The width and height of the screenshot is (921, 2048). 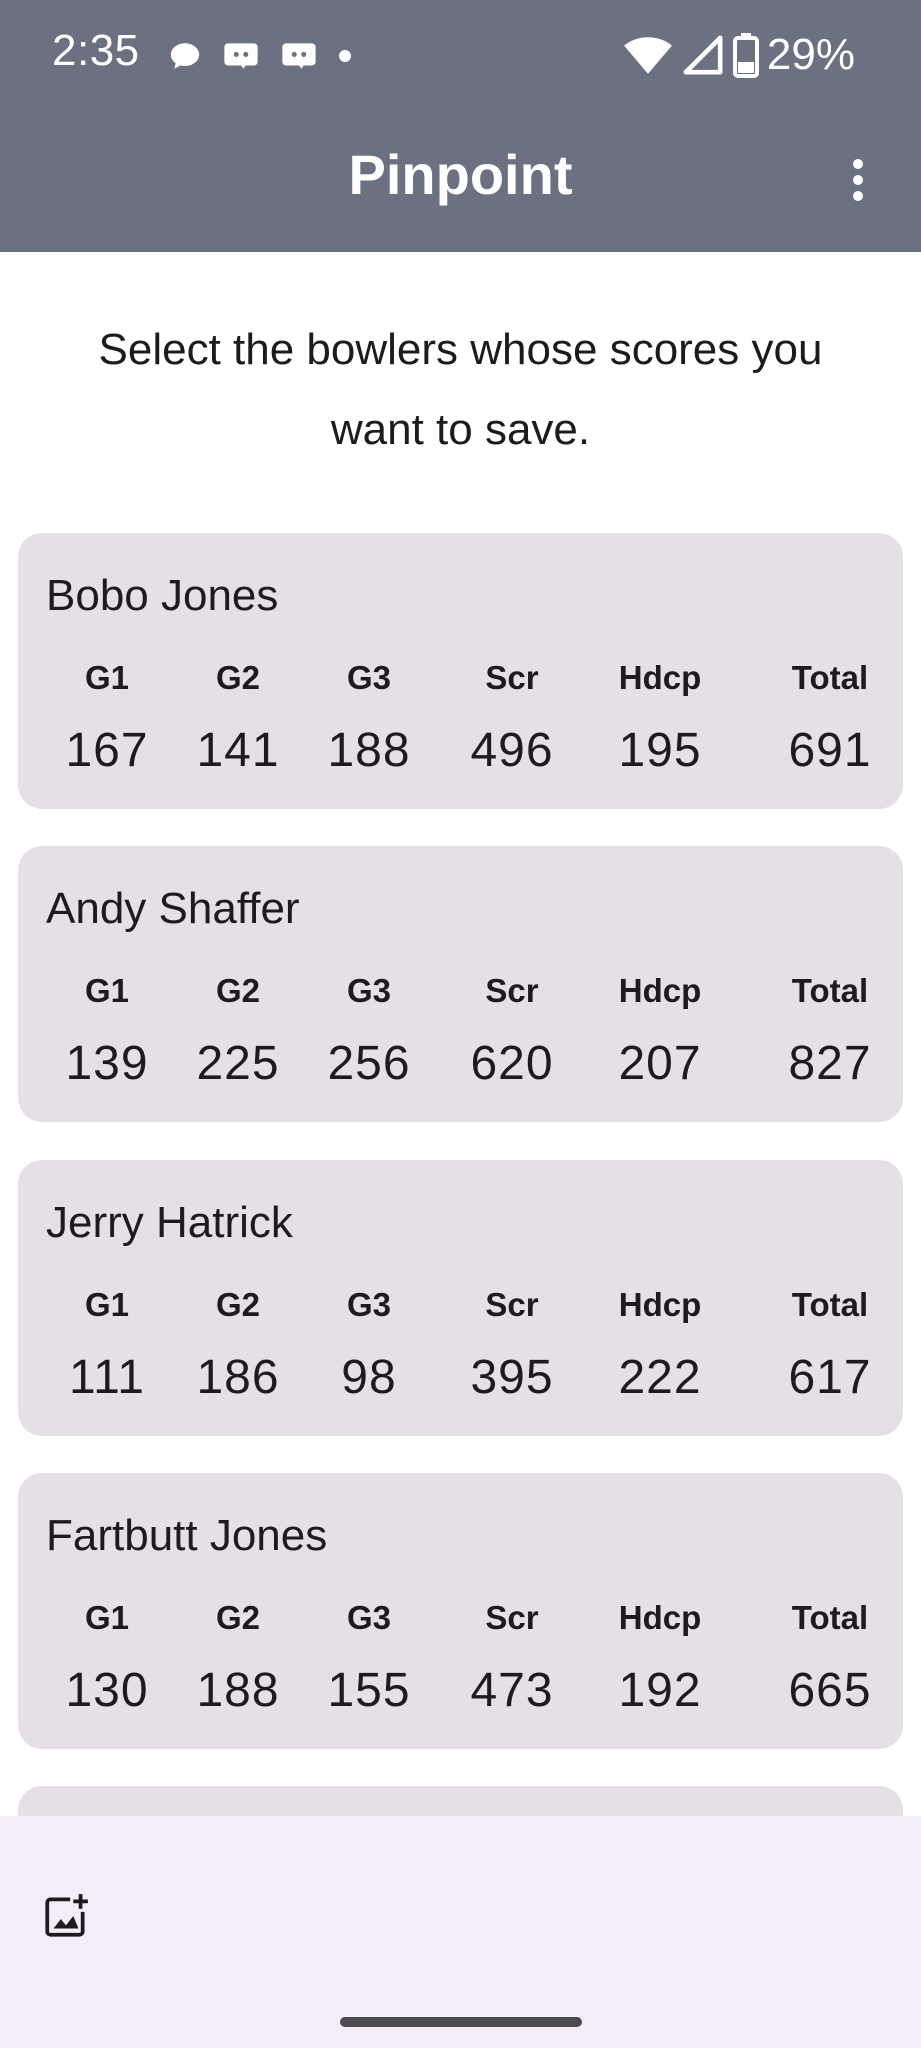 What do you see at coordinates (460, 55) in the screenshot?
I see `status-bar: 2:35 29%` at bounding box center [460, 55].